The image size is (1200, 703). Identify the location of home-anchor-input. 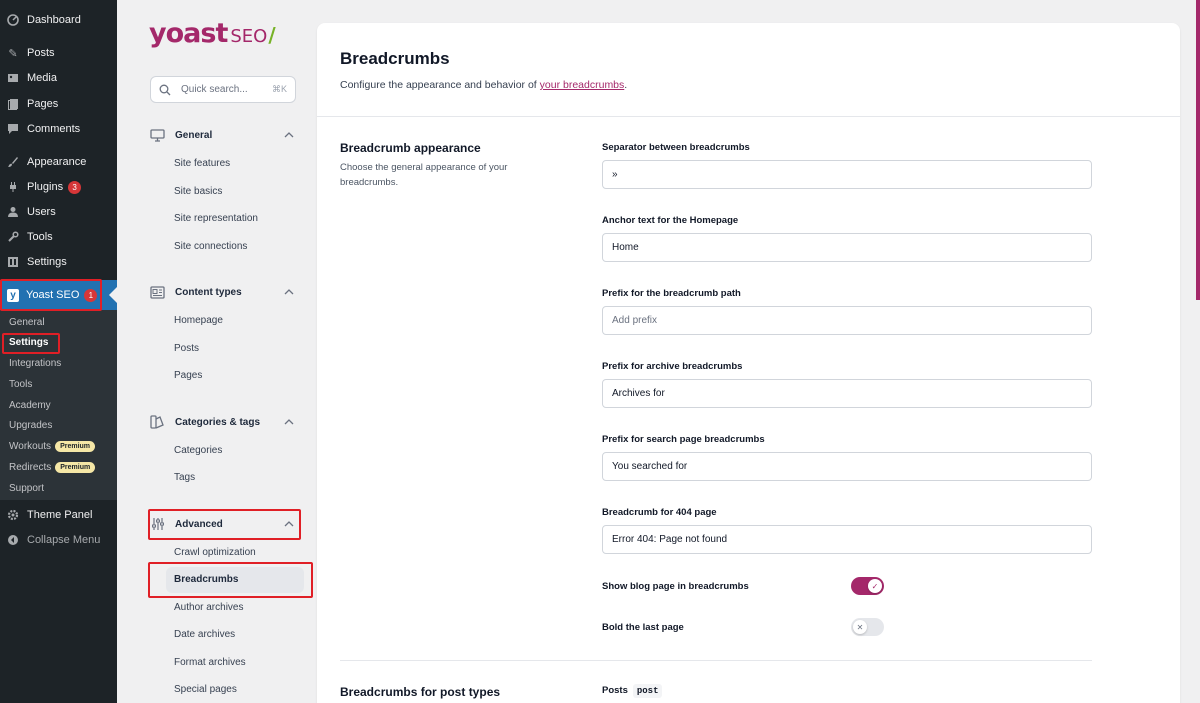
(847, 247).